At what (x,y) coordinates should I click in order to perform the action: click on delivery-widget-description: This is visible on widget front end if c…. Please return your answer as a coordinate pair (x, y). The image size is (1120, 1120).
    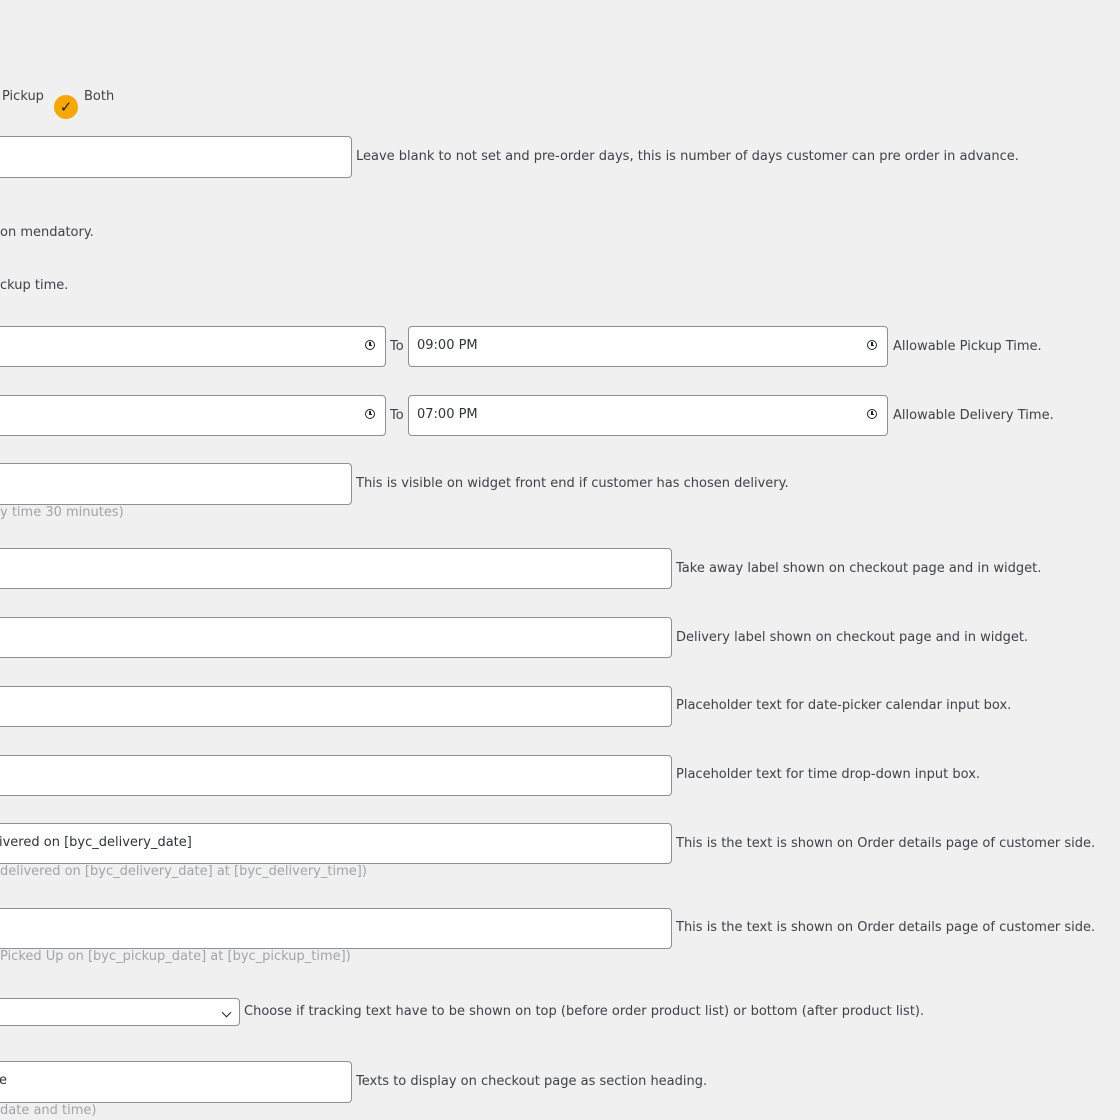
    Looking at the image, I should click on (572, 483).